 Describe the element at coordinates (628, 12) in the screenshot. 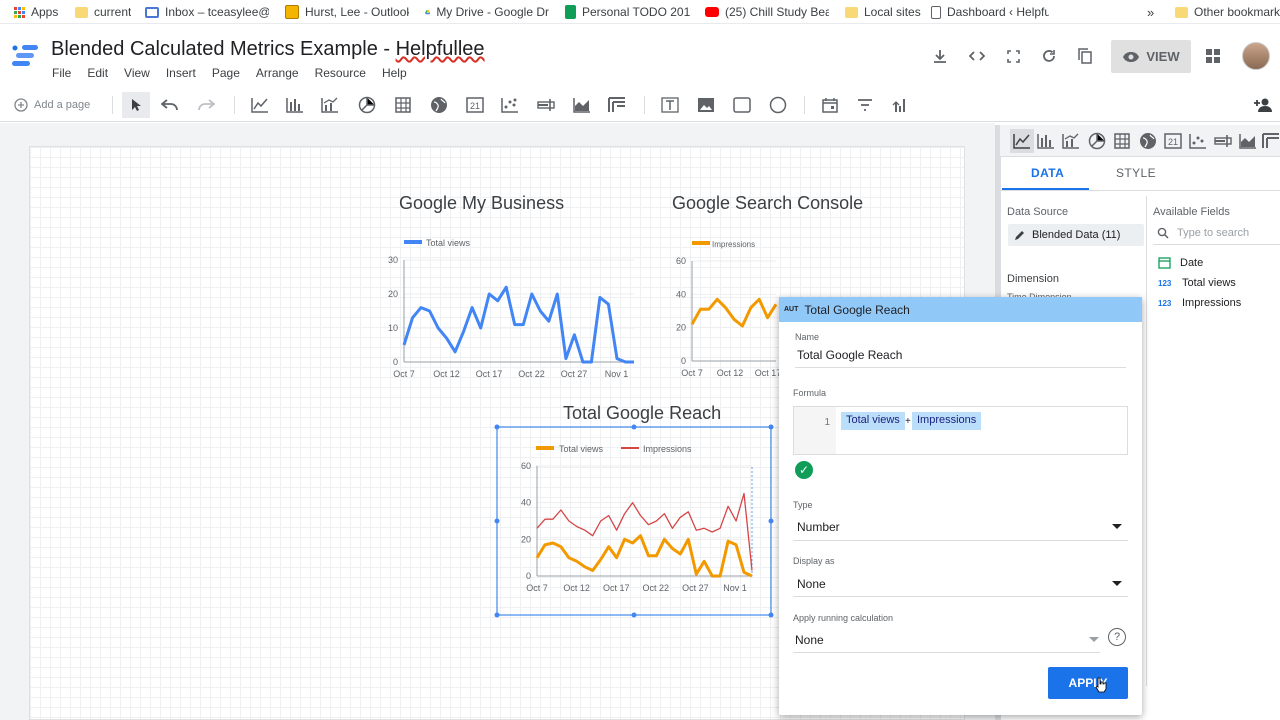

I see `bookmark-todo: Personal TODO 2017` at that location.